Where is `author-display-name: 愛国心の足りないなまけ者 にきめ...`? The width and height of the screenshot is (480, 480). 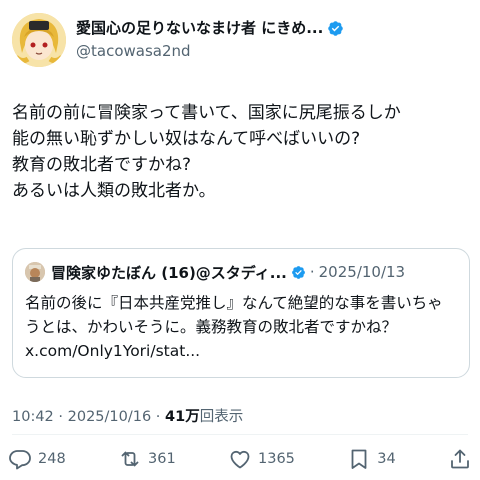 author-display-name: 愛国心の足りないなまけ者 にきめ... is located at coordinates (199, 28).